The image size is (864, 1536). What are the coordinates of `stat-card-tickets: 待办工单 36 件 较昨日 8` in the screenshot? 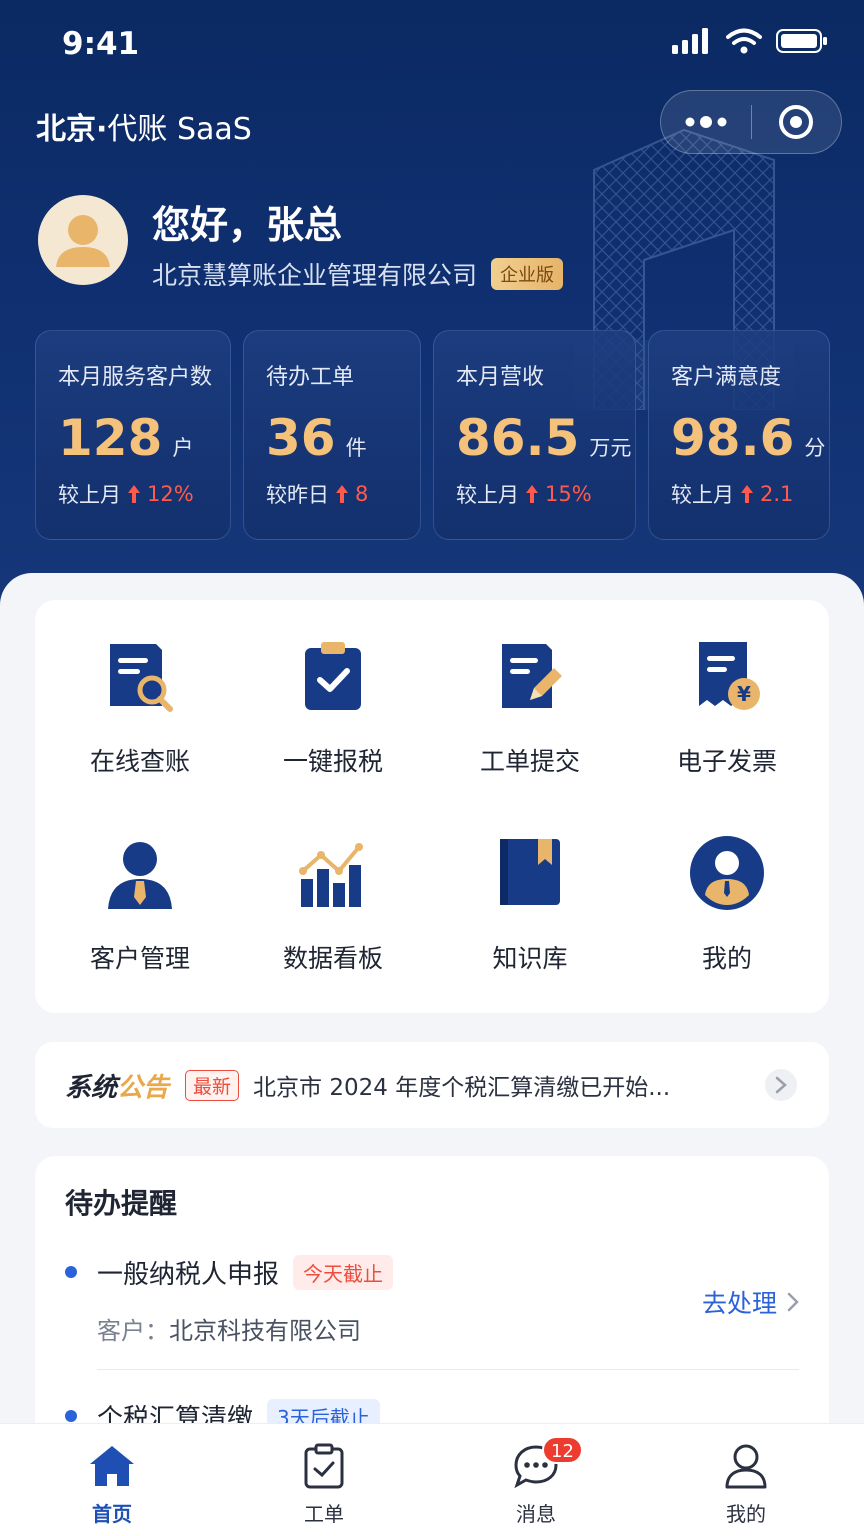 It's located at (332, 435).